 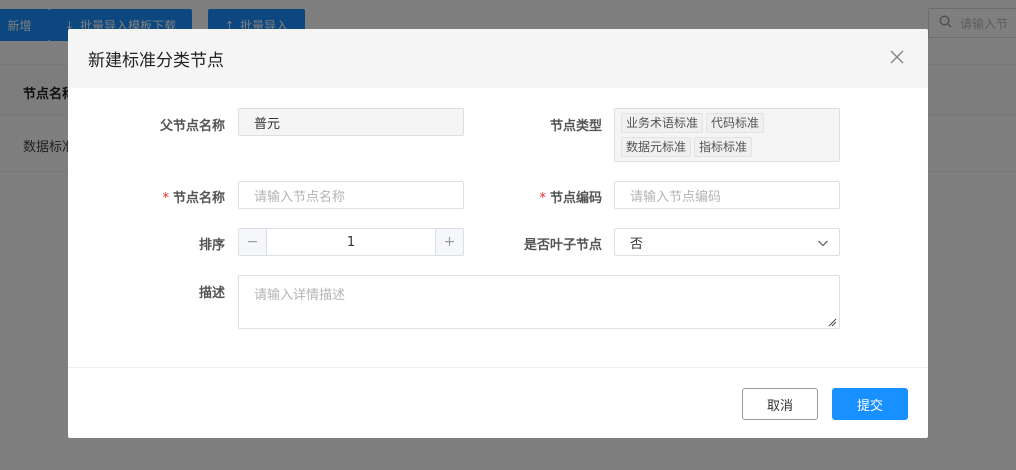 I want to click on close-icon, so click(x=897, y=57).